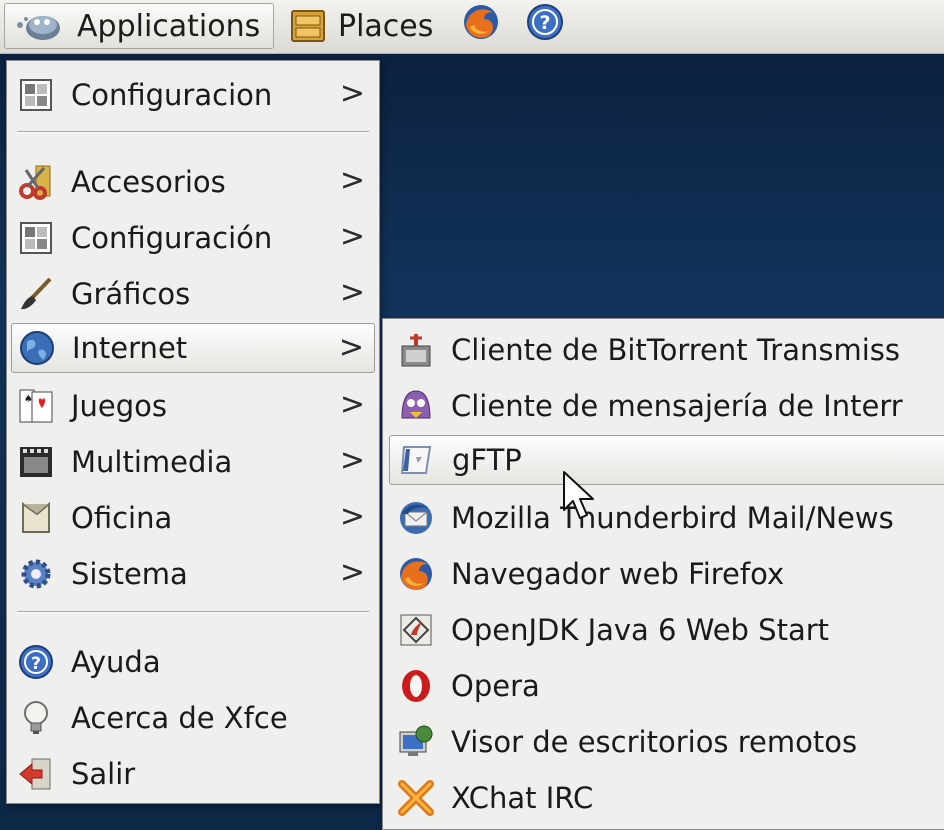 This screenshot has width=944, height=830. What do you see at coordinates (416, 630) in the screenshot?
I see `java-icon` at bounding box center [416, 630].